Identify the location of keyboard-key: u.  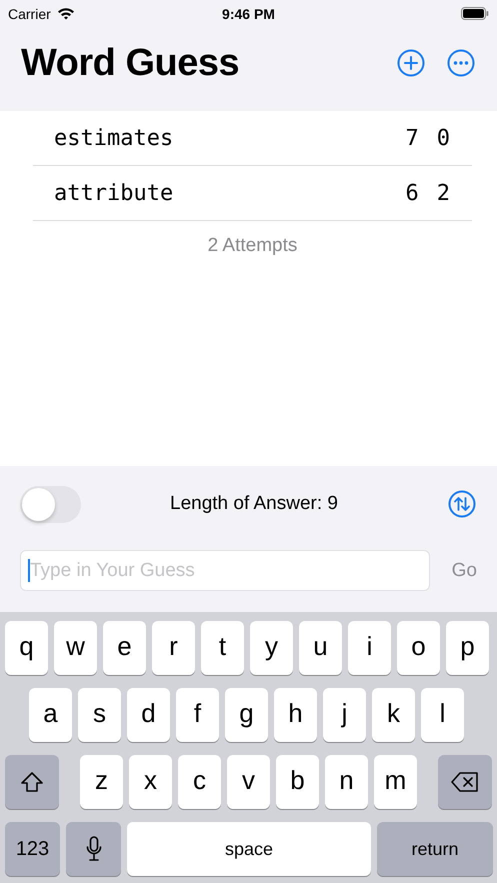
(320, 648).